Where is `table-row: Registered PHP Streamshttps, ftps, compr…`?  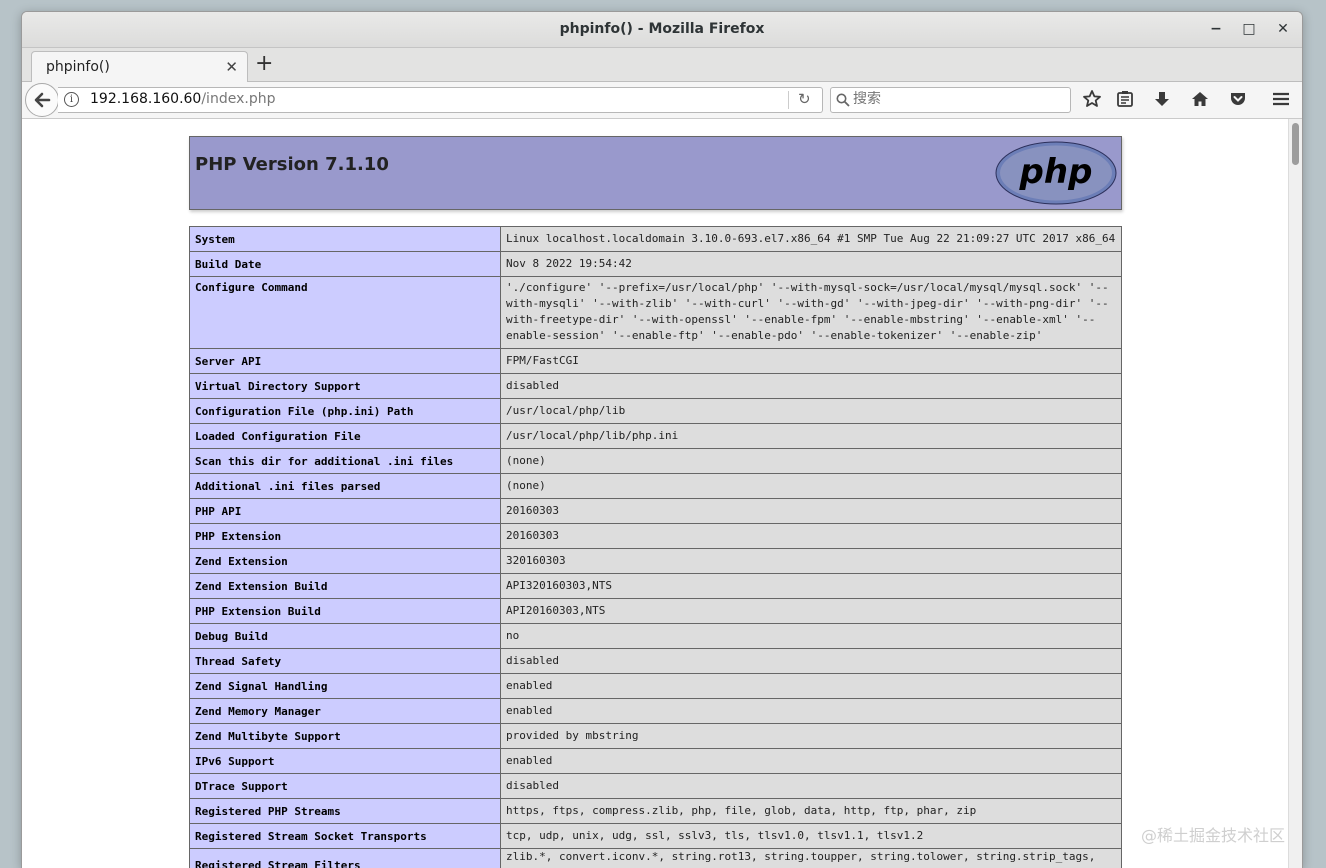 table-row: Registered PHP Streamshttps, ftps, compr… is located at coordinates (656, 811).